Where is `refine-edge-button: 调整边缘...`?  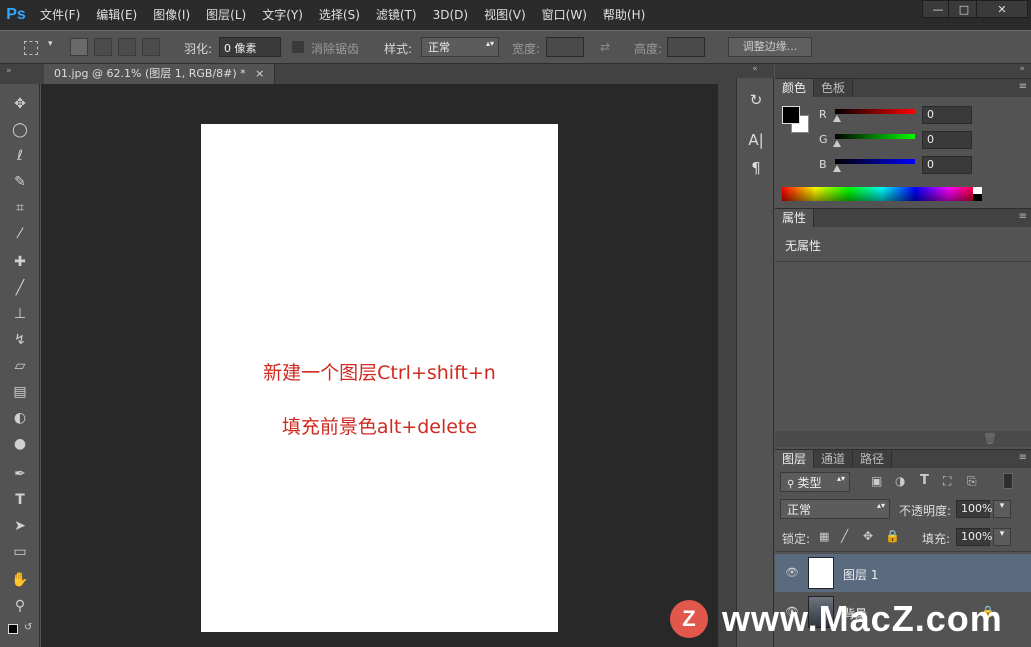
refine-edge-button: 调整边缘... is located at coordinates (770, 47).